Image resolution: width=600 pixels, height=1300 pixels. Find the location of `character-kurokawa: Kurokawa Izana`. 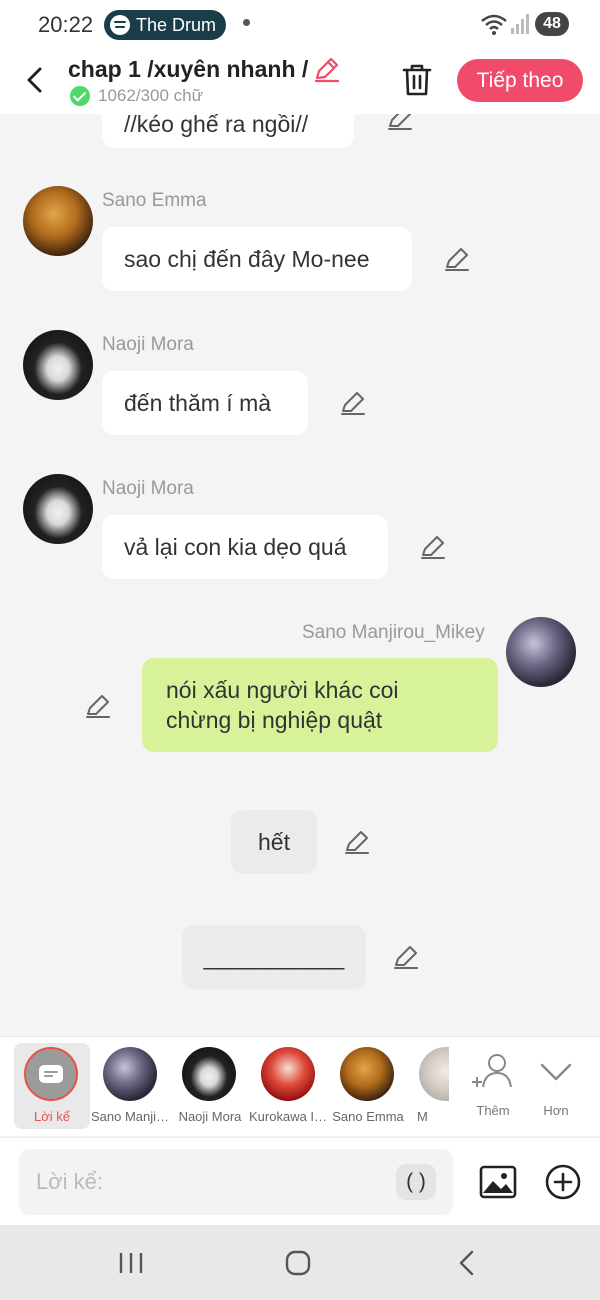

character-kurokawa: Kurokawa Izana is located at coordinates (289, 1087).